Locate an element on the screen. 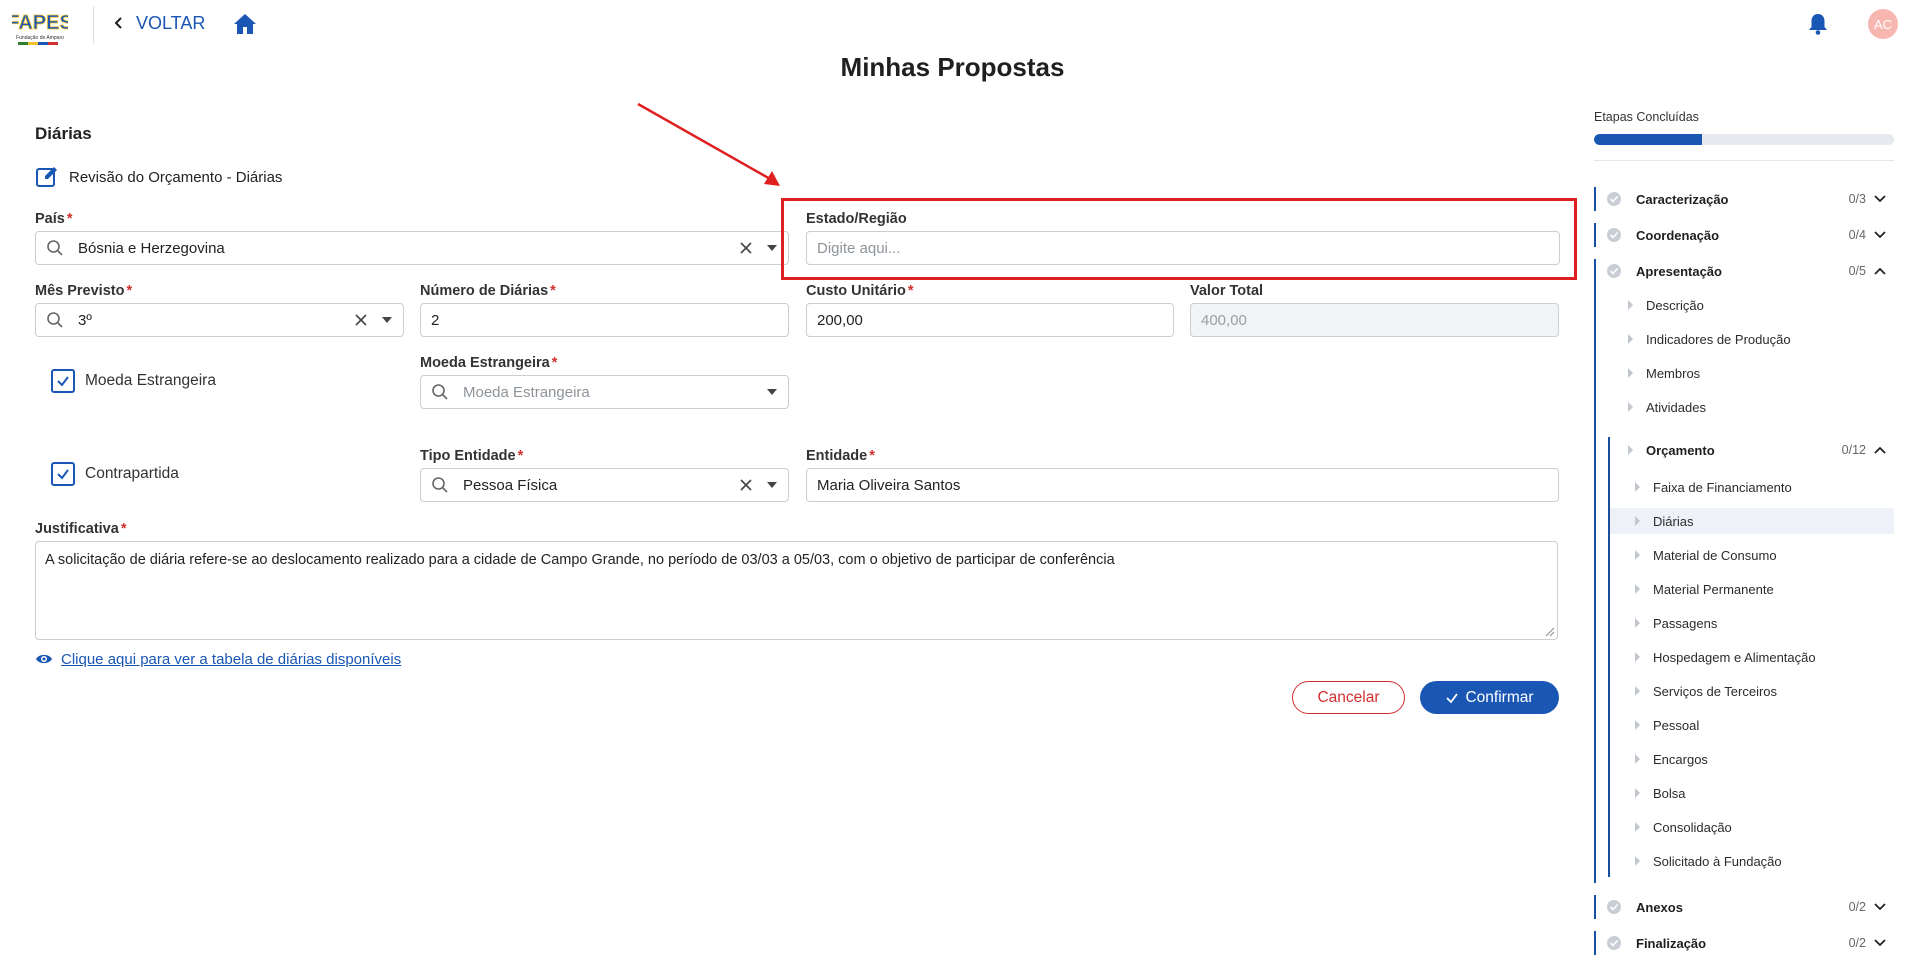 Image resolution: width=1905 pixels, height=956 pixels. sidebar-item-indicadores-de-producao: Indicadores de Produção is located at coordinates (1760, 339).